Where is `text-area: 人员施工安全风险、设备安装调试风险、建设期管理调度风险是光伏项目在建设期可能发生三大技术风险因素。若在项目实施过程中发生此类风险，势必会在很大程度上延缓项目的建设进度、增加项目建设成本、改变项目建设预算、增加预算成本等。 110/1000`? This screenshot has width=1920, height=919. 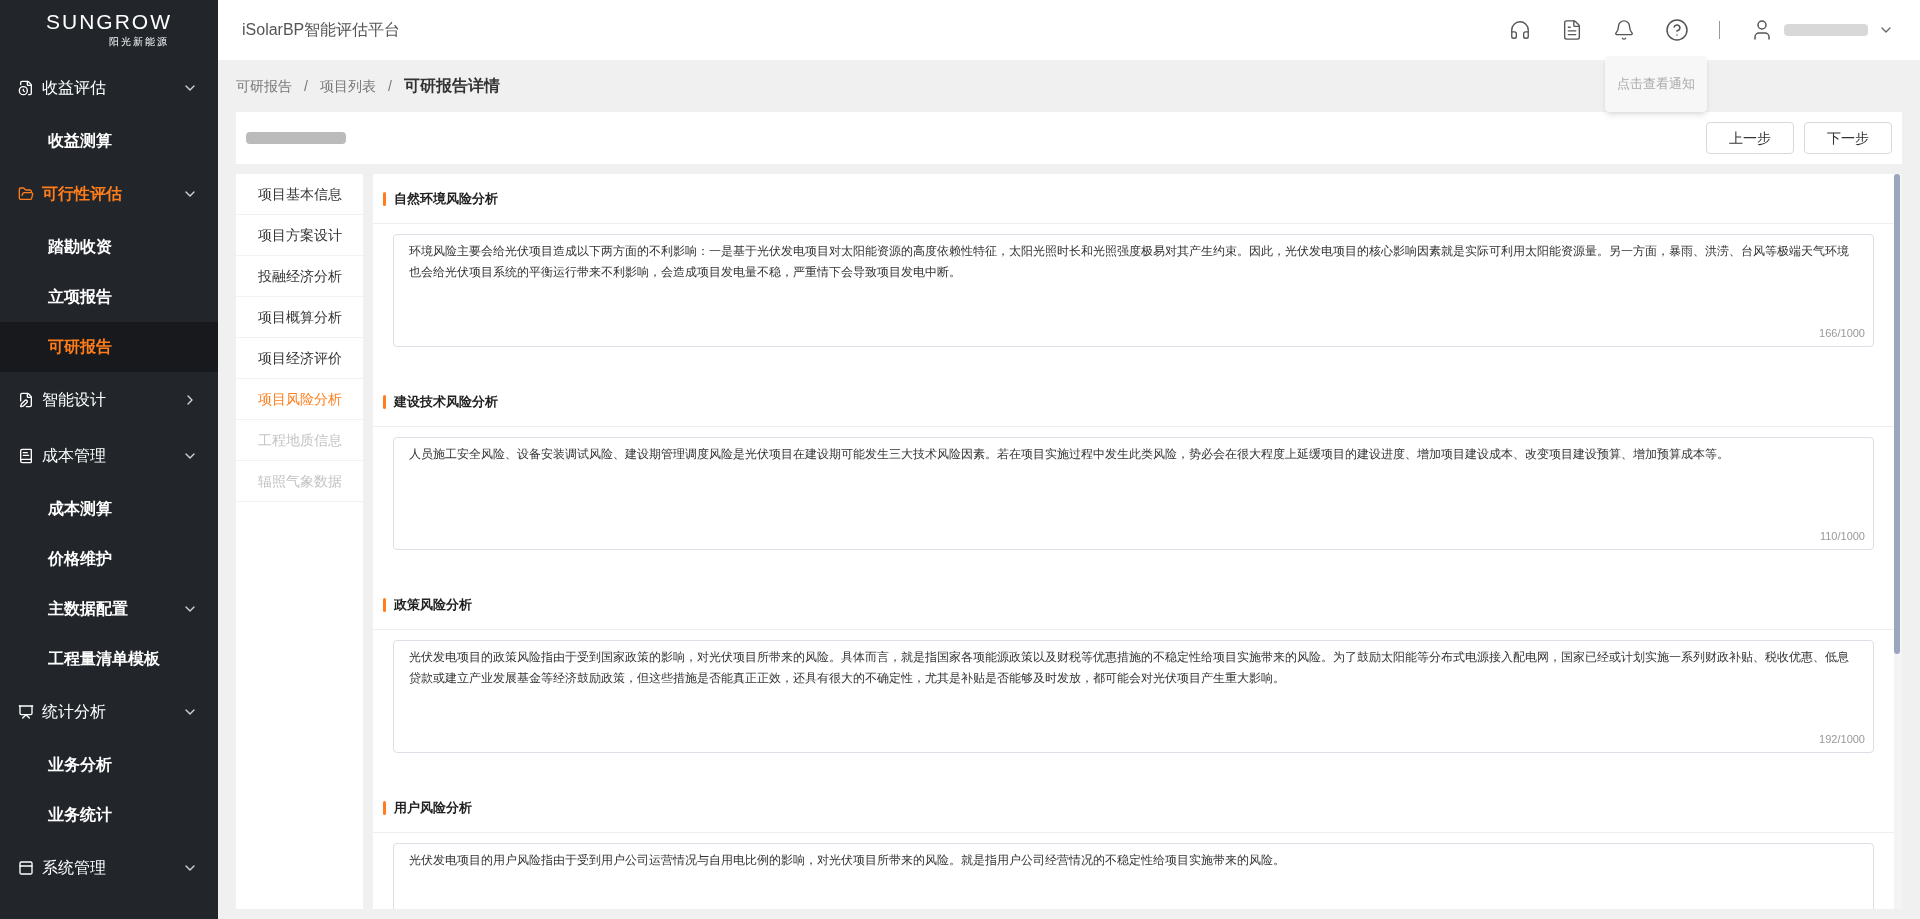
text-area: 人员施工安全风险、设备安装调试风险、建设期管理调度风险是光伏项目在建设期可能发生三大技术风险因素。若在项目实施过程中发生此类风险，势必会在很大程度上延缓项目的建设进度、增加项目建设成本、改变项目建设预算、增加预算成本等。 110/1000 is located at coordinates (1133, 493).